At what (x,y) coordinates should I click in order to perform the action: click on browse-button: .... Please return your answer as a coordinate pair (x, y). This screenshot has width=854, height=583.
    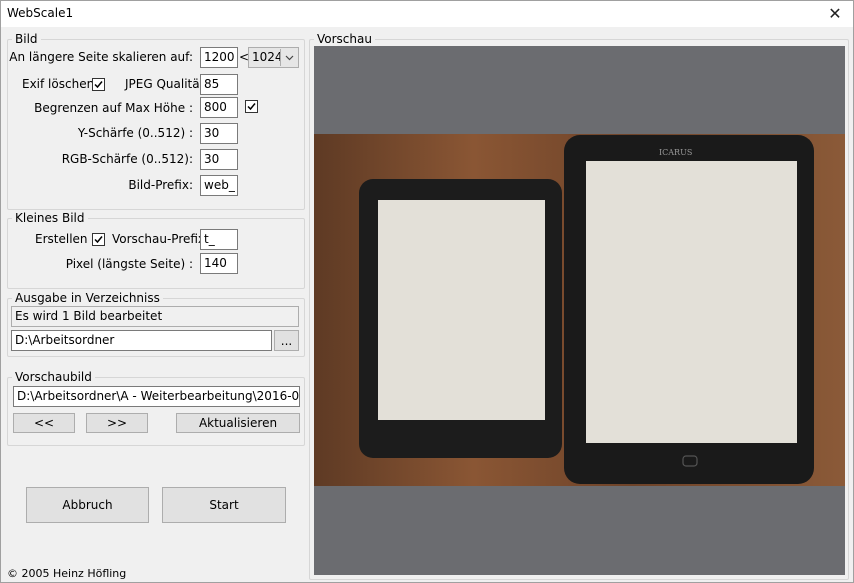
    Looking at the image, I should click on (286, 340).